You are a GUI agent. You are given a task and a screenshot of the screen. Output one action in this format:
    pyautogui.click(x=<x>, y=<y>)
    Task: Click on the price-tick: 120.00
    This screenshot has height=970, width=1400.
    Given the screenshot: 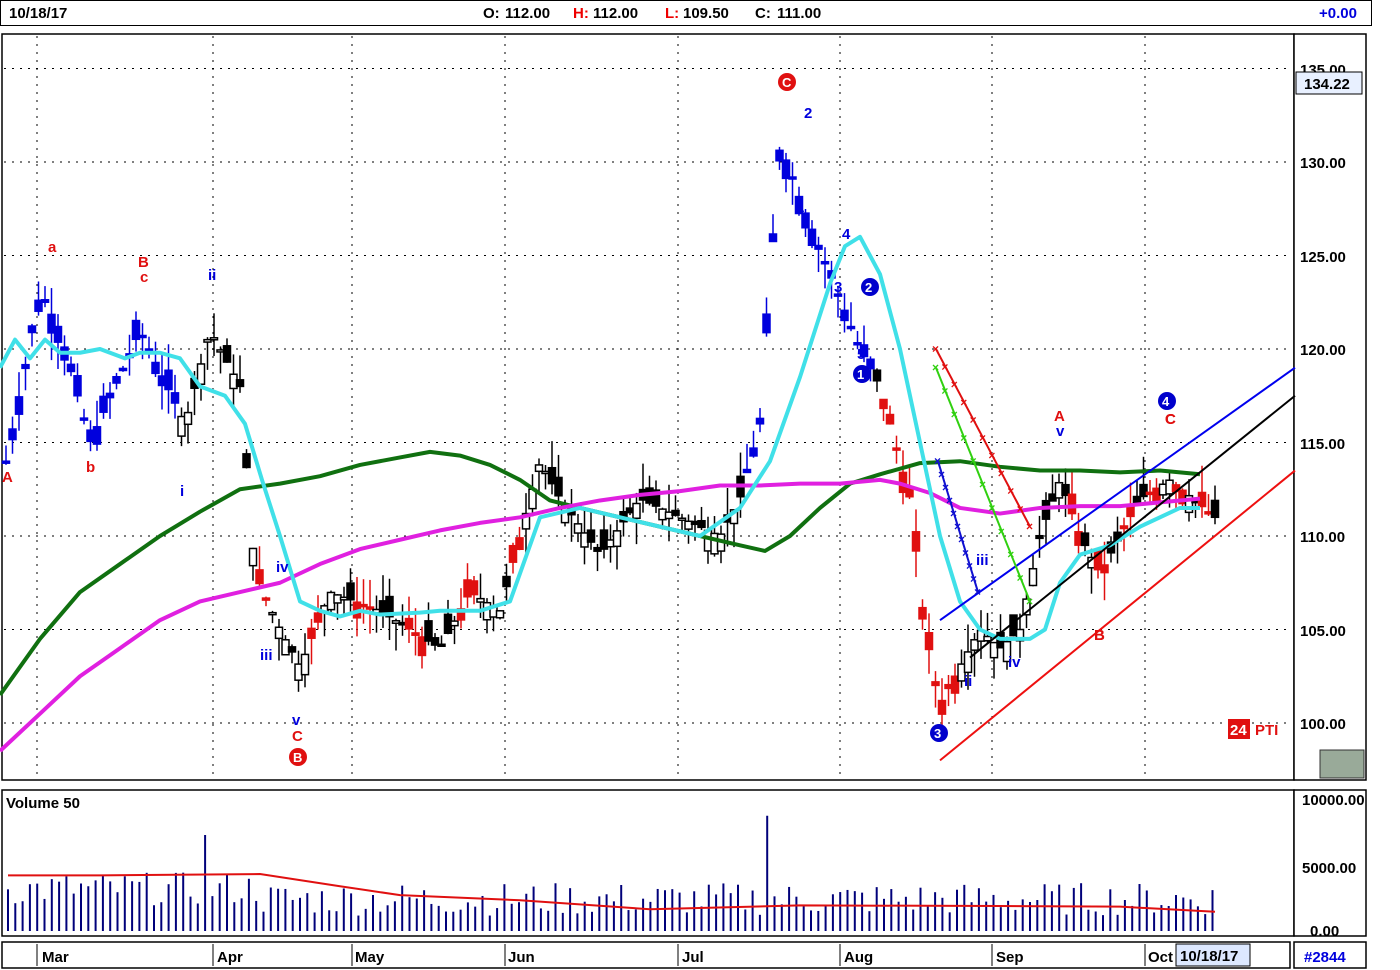 What is the action you would take?
    pyautogui.click(x=1323, y=350)
    